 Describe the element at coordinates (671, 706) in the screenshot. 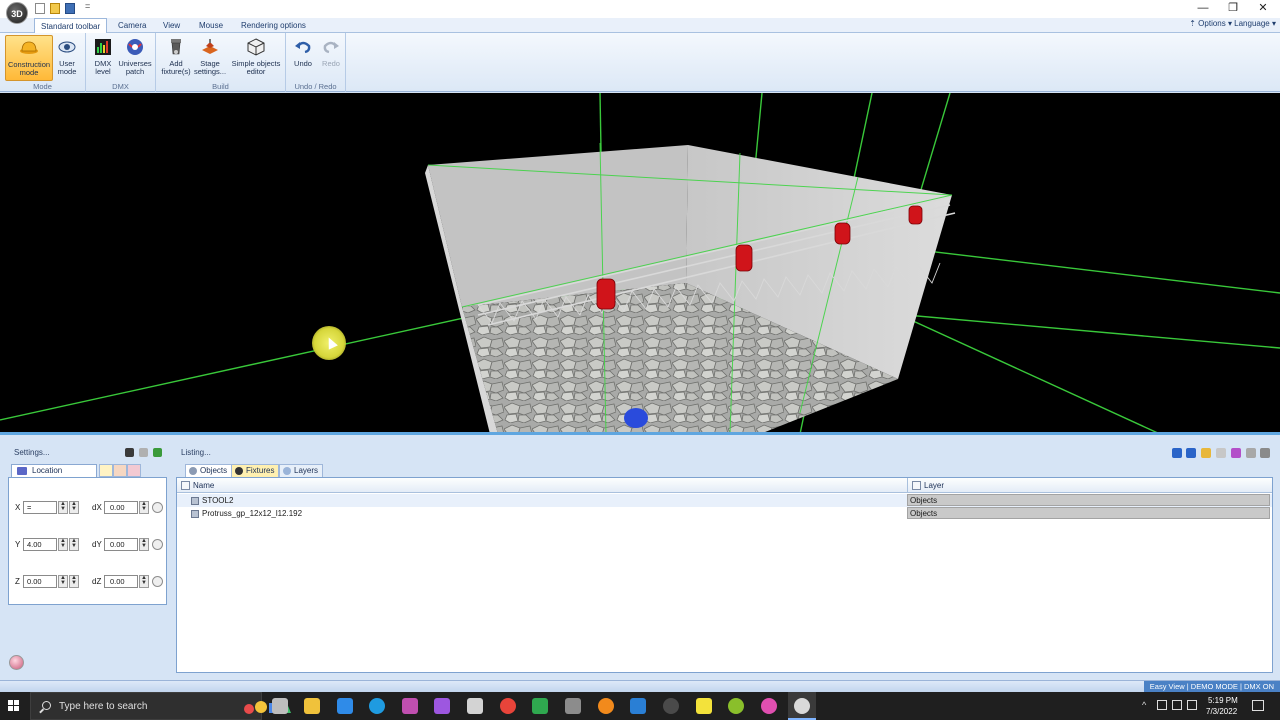

I see `camera-app-icon` at that location.